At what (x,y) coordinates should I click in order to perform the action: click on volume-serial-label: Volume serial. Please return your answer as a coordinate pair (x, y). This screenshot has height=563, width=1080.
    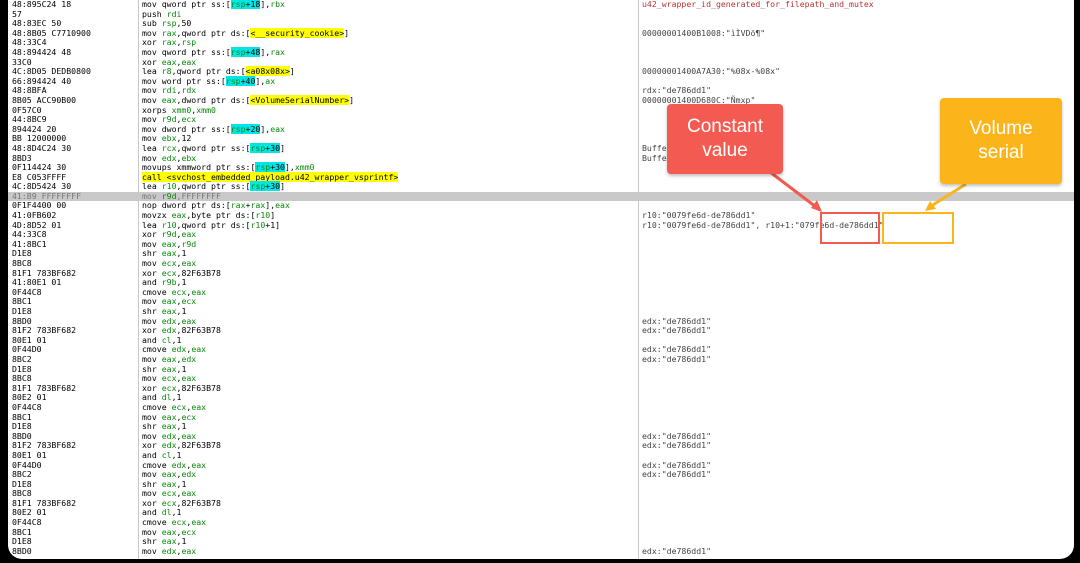
    Looking at the image, I should click on (1001, 140).